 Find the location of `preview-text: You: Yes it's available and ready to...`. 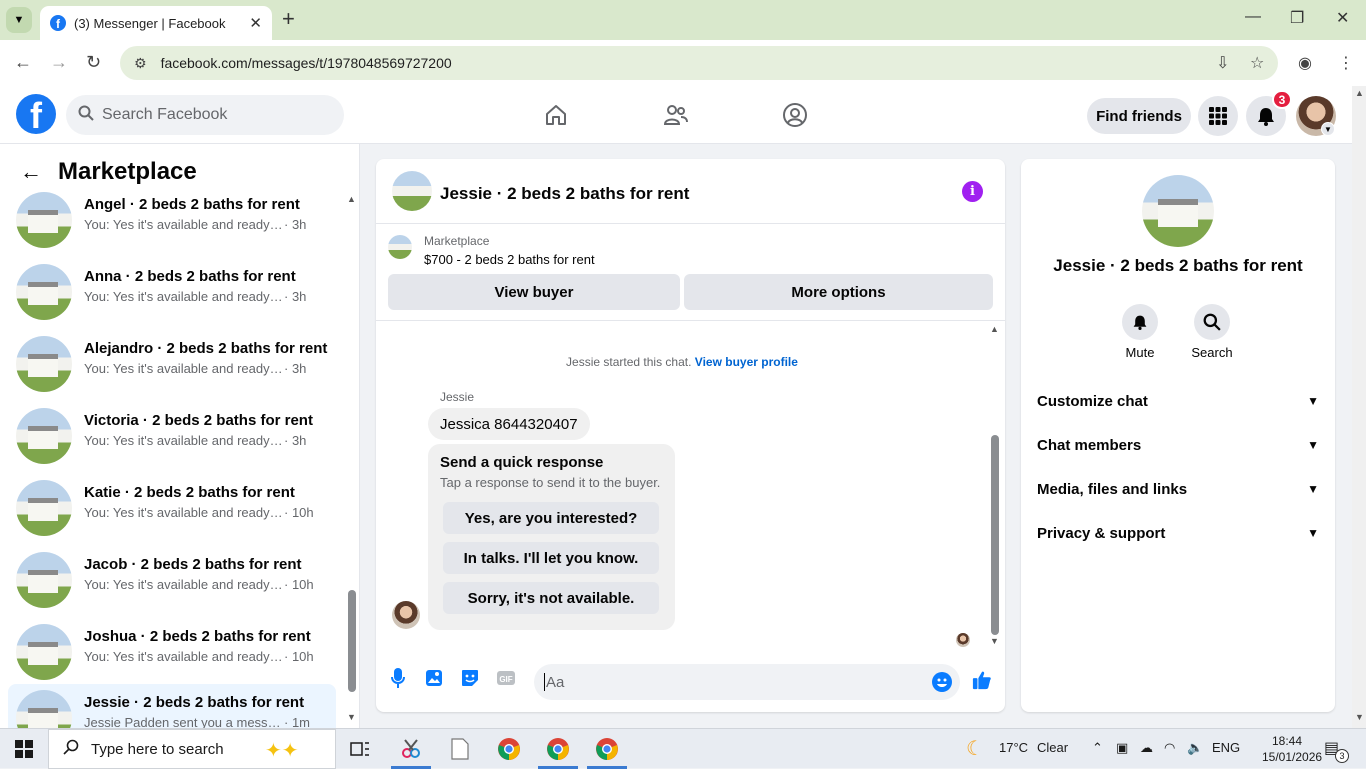

preview-text: You: Yes it's available and ready to... is located at coordinates (184, 584).